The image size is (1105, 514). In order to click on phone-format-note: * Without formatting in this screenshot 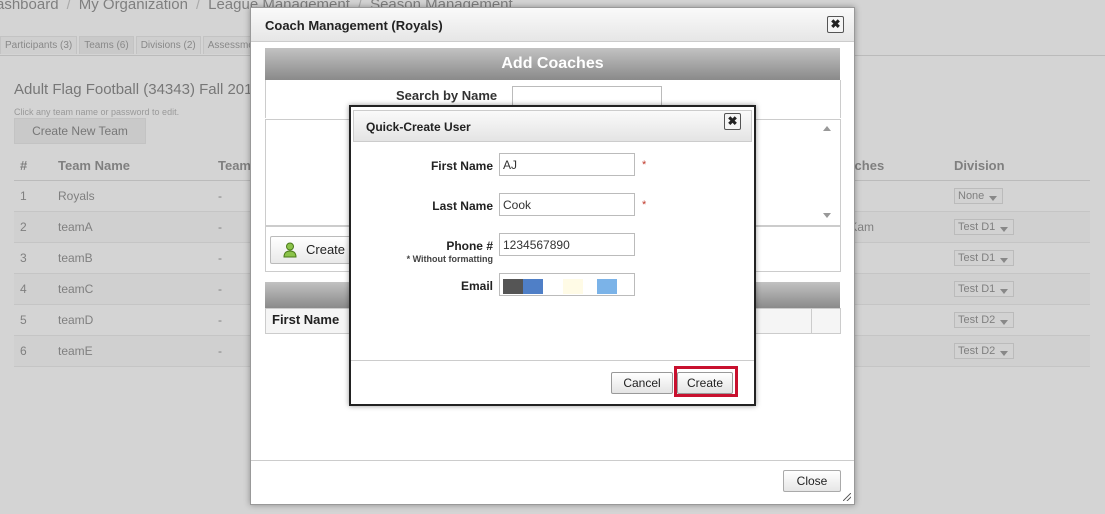, I will do `click(449, 259)`.